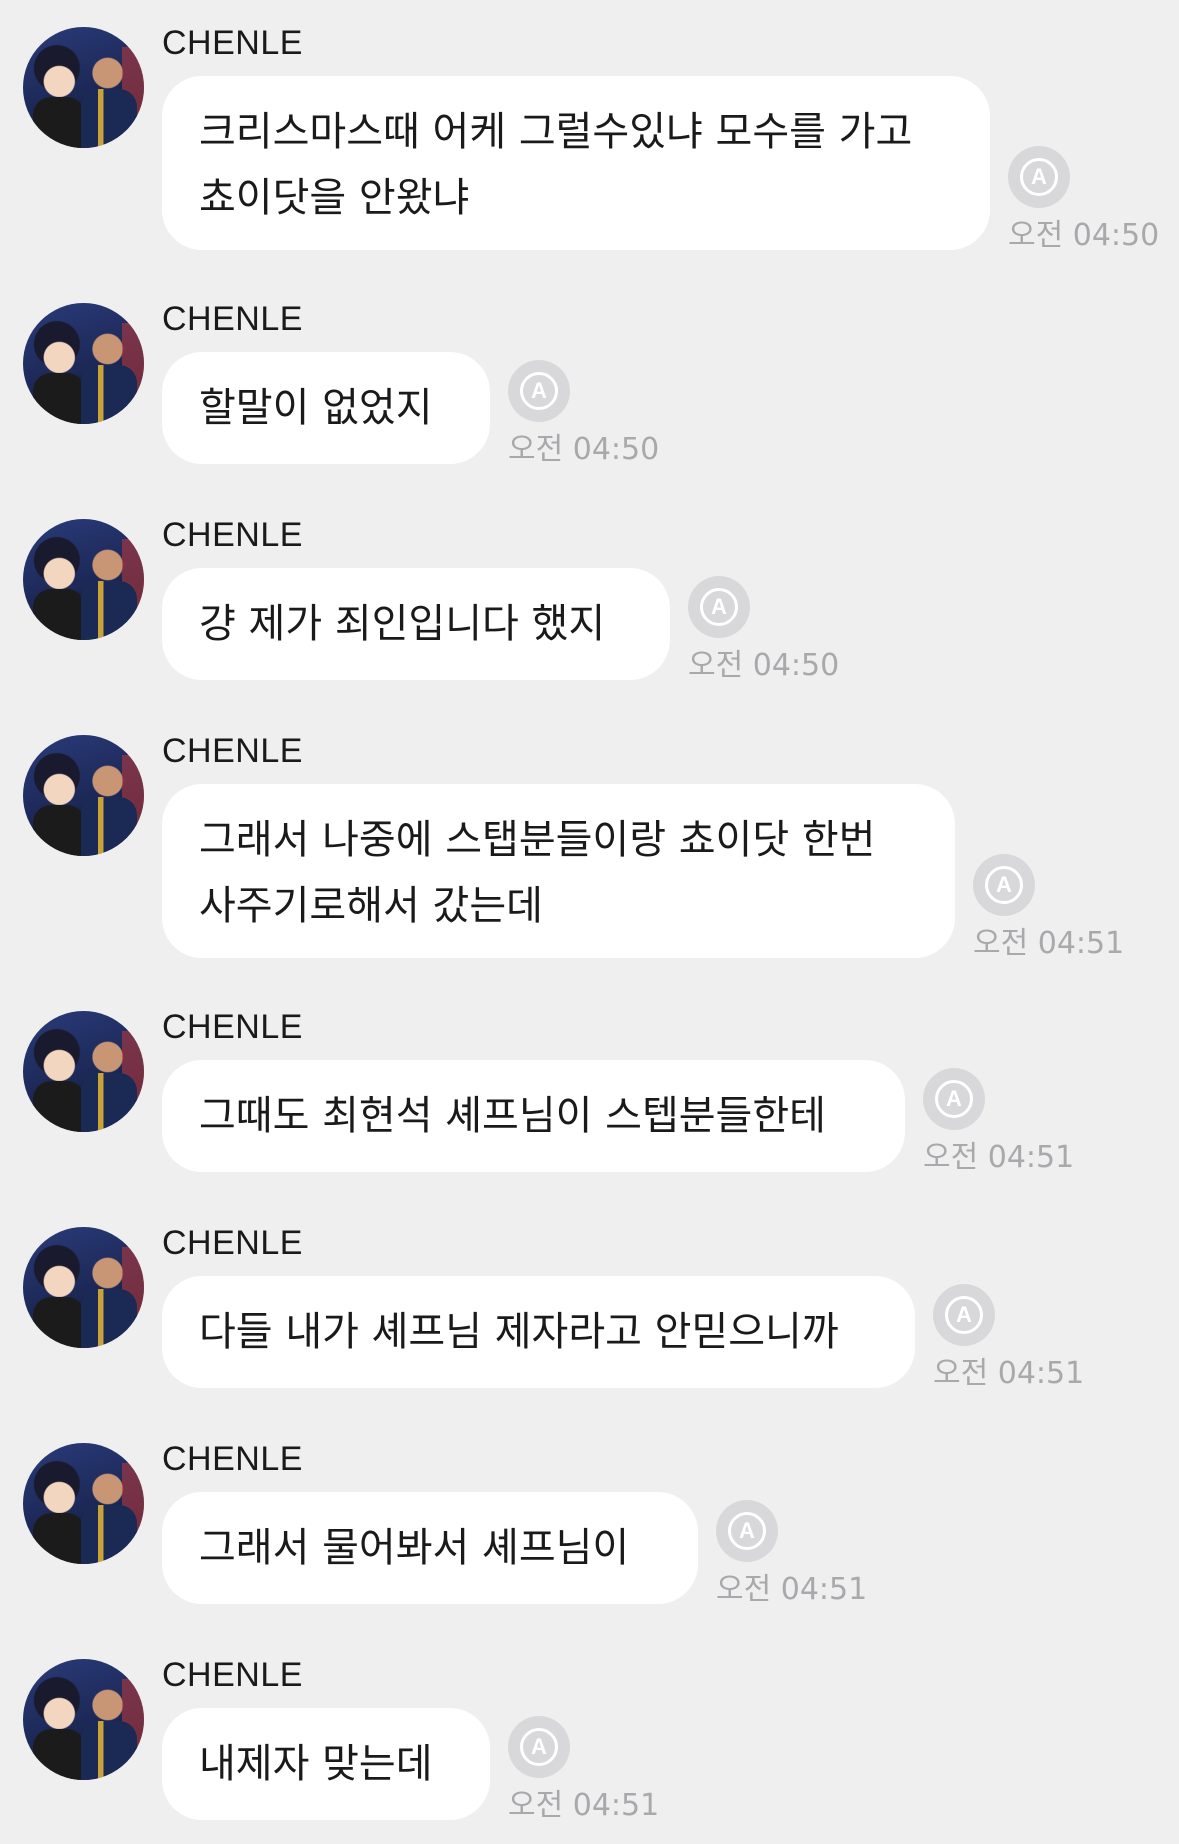  I want to click on message-bubble: 걍 제가 죄인입니다 했지, so click(416, 624).